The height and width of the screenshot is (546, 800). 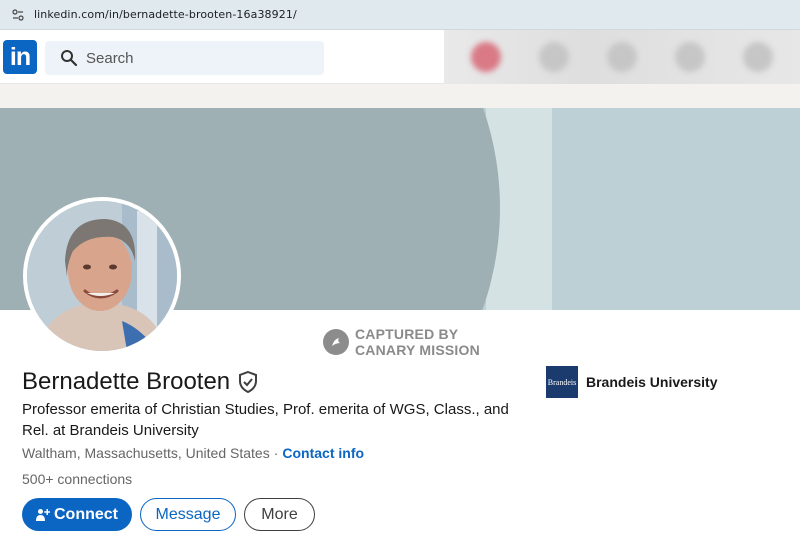 What do you see at coordinates (126, 381) in the screenshot?
I see `profile-name: Bernadette Brooten` at bounding box center [126, 381].